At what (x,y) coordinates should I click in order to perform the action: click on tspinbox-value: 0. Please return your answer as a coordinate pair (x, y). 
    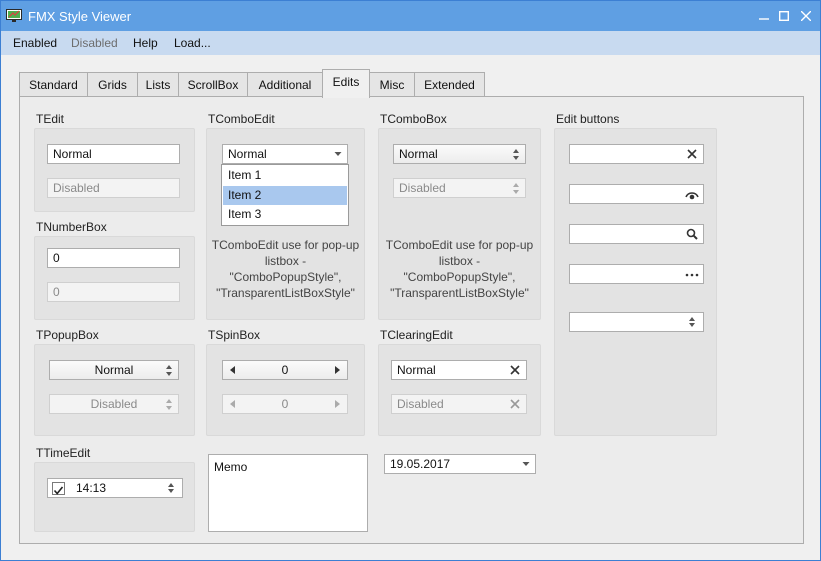
    Looking at the image, I should click on (285, 370).